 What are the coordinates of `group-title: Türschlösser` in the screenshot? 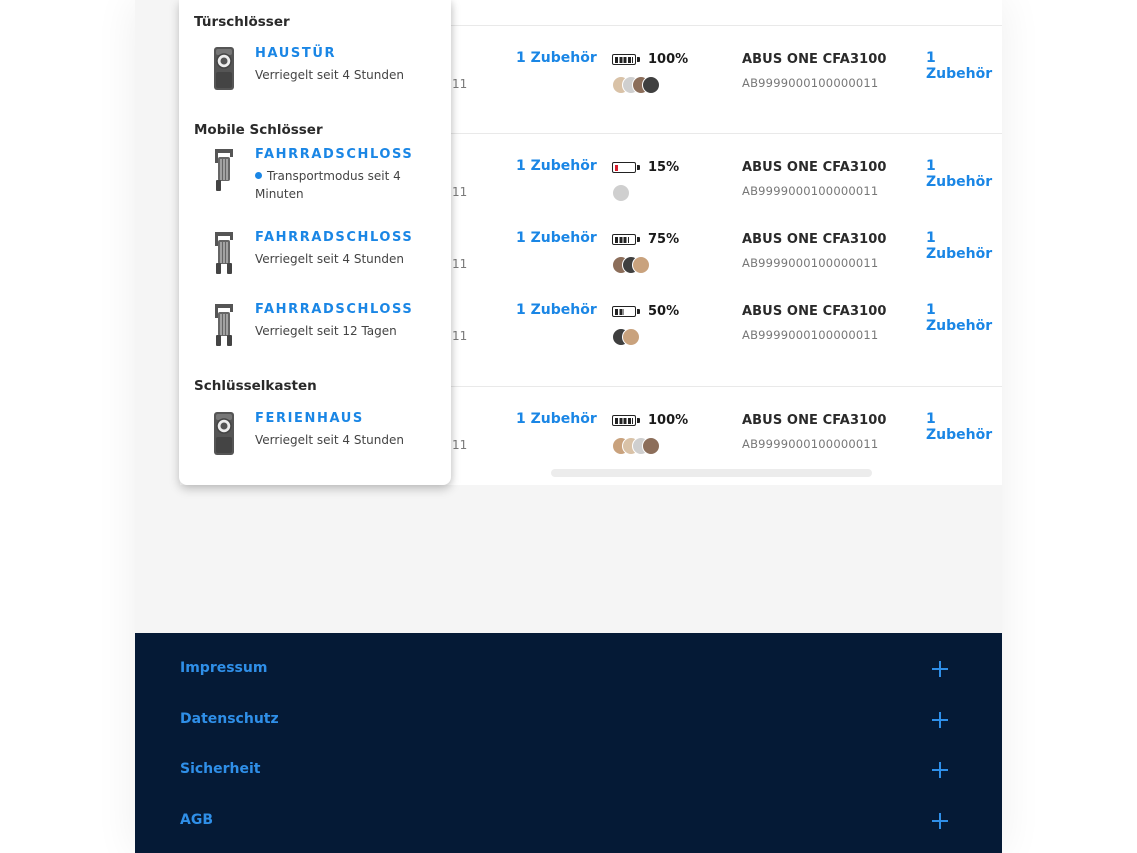 It's located at (242, 22).